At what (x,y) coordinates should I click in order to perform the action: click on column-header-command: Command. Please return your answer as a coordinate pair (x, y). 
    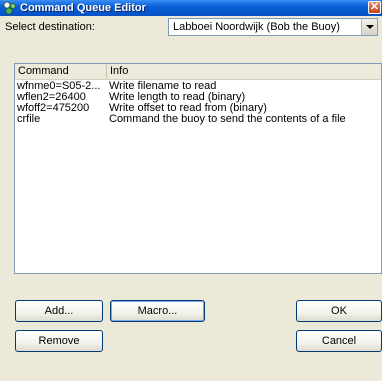
    Looking at the image, I should click on (61, 71).